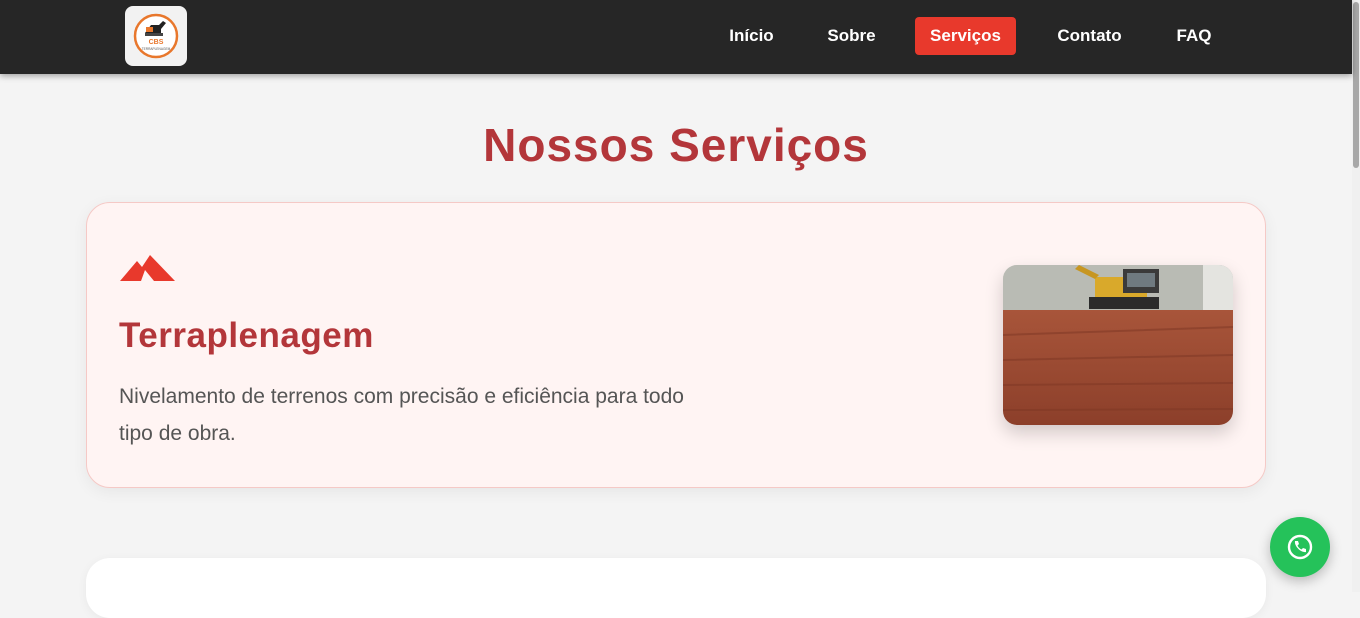 Image resolution: width=1360 pixels, height=618 pixels. I want to click on service-title: Terraplenagem, so click(246, 335).